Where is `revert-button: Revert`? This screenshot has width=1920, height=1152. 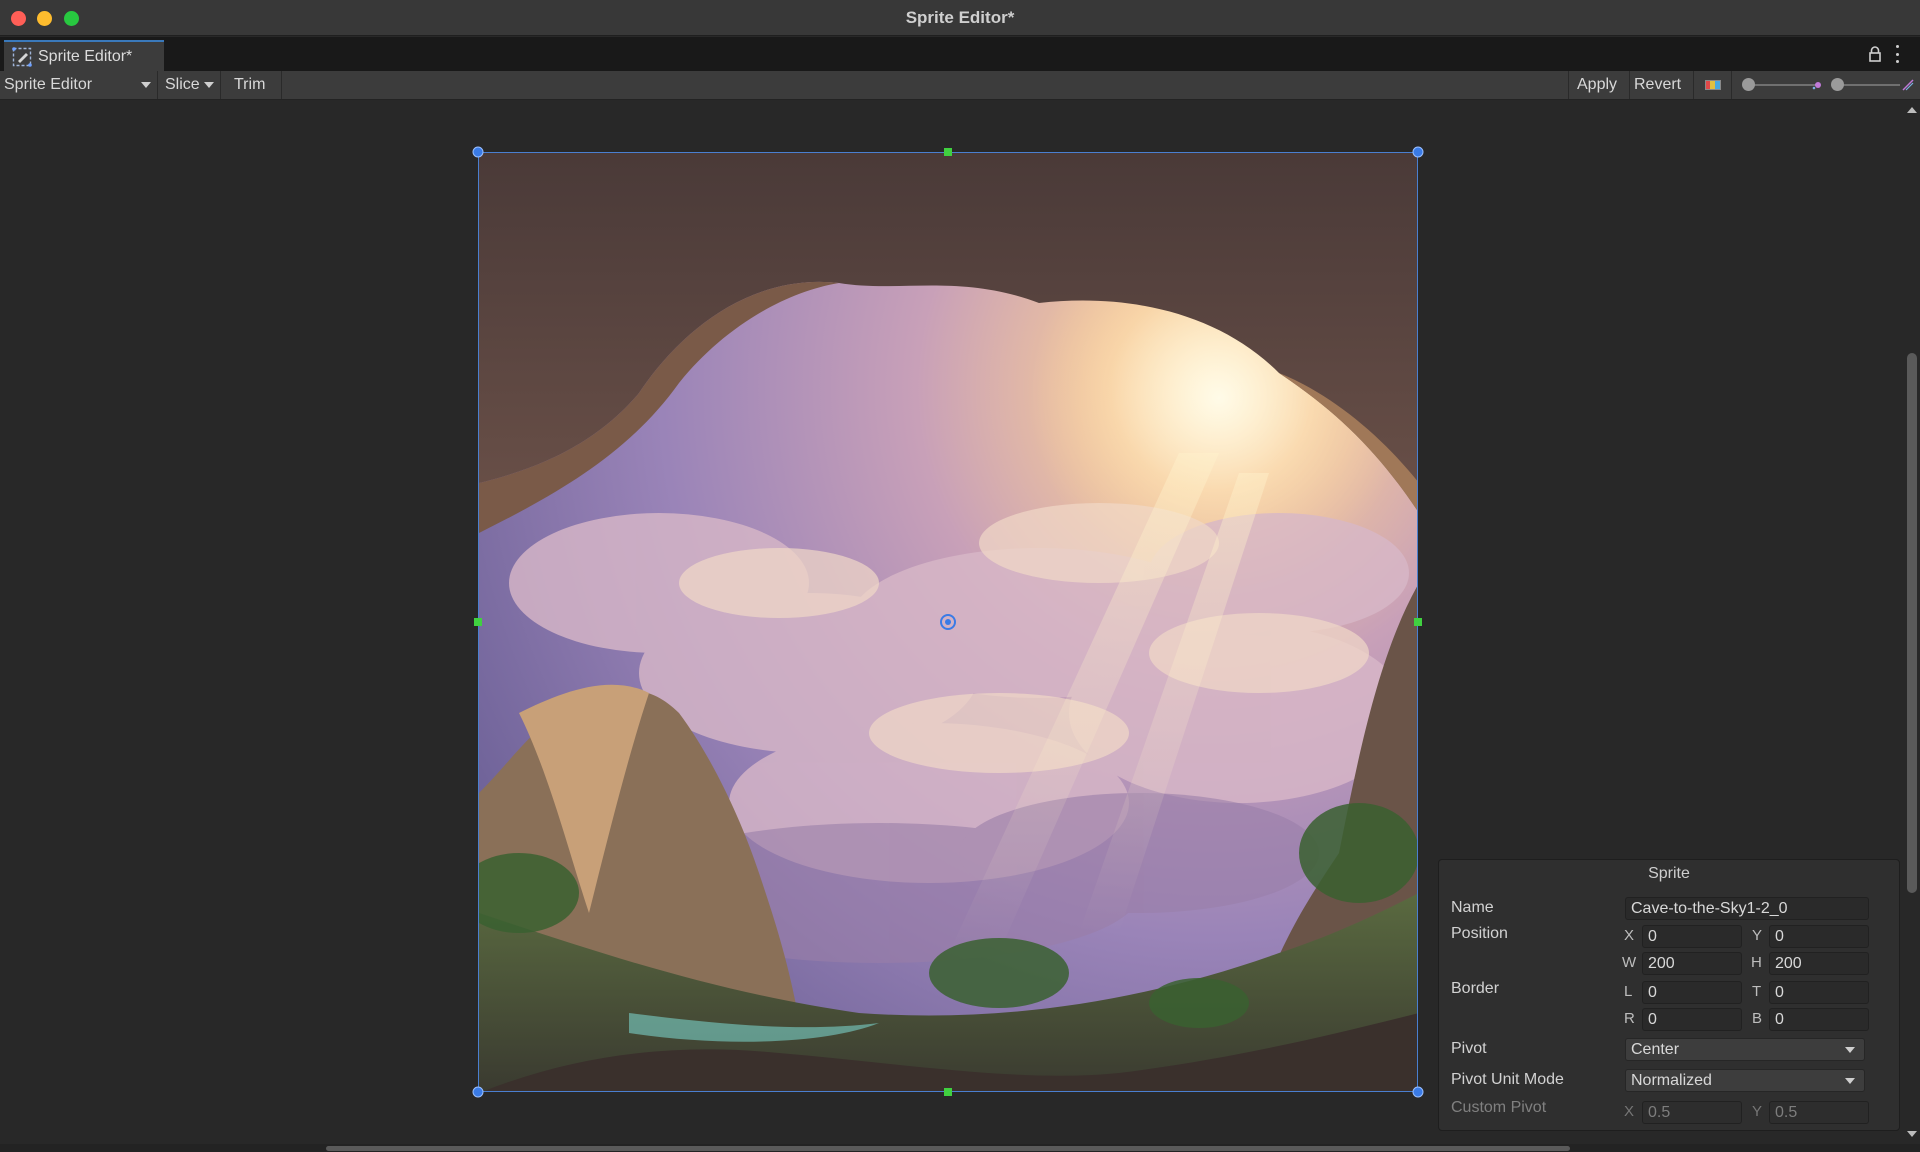 revert-button: Revert is located at coordinates (1662, 85).